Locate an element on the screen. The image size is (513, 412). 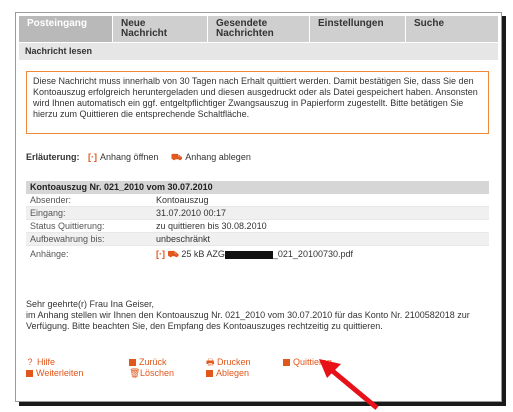
detail-value: Kontoauszug is located at coordinates (182, 200).